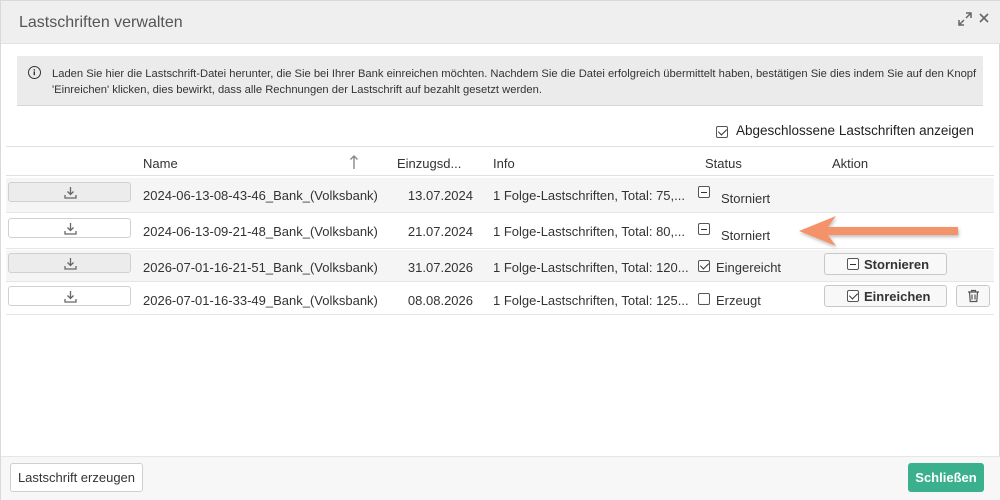 The width and height of the screenshot is (1000, 500). Describe the element at coordinates (965, 20) in the screenshot. I see `expand-icon` at that location.